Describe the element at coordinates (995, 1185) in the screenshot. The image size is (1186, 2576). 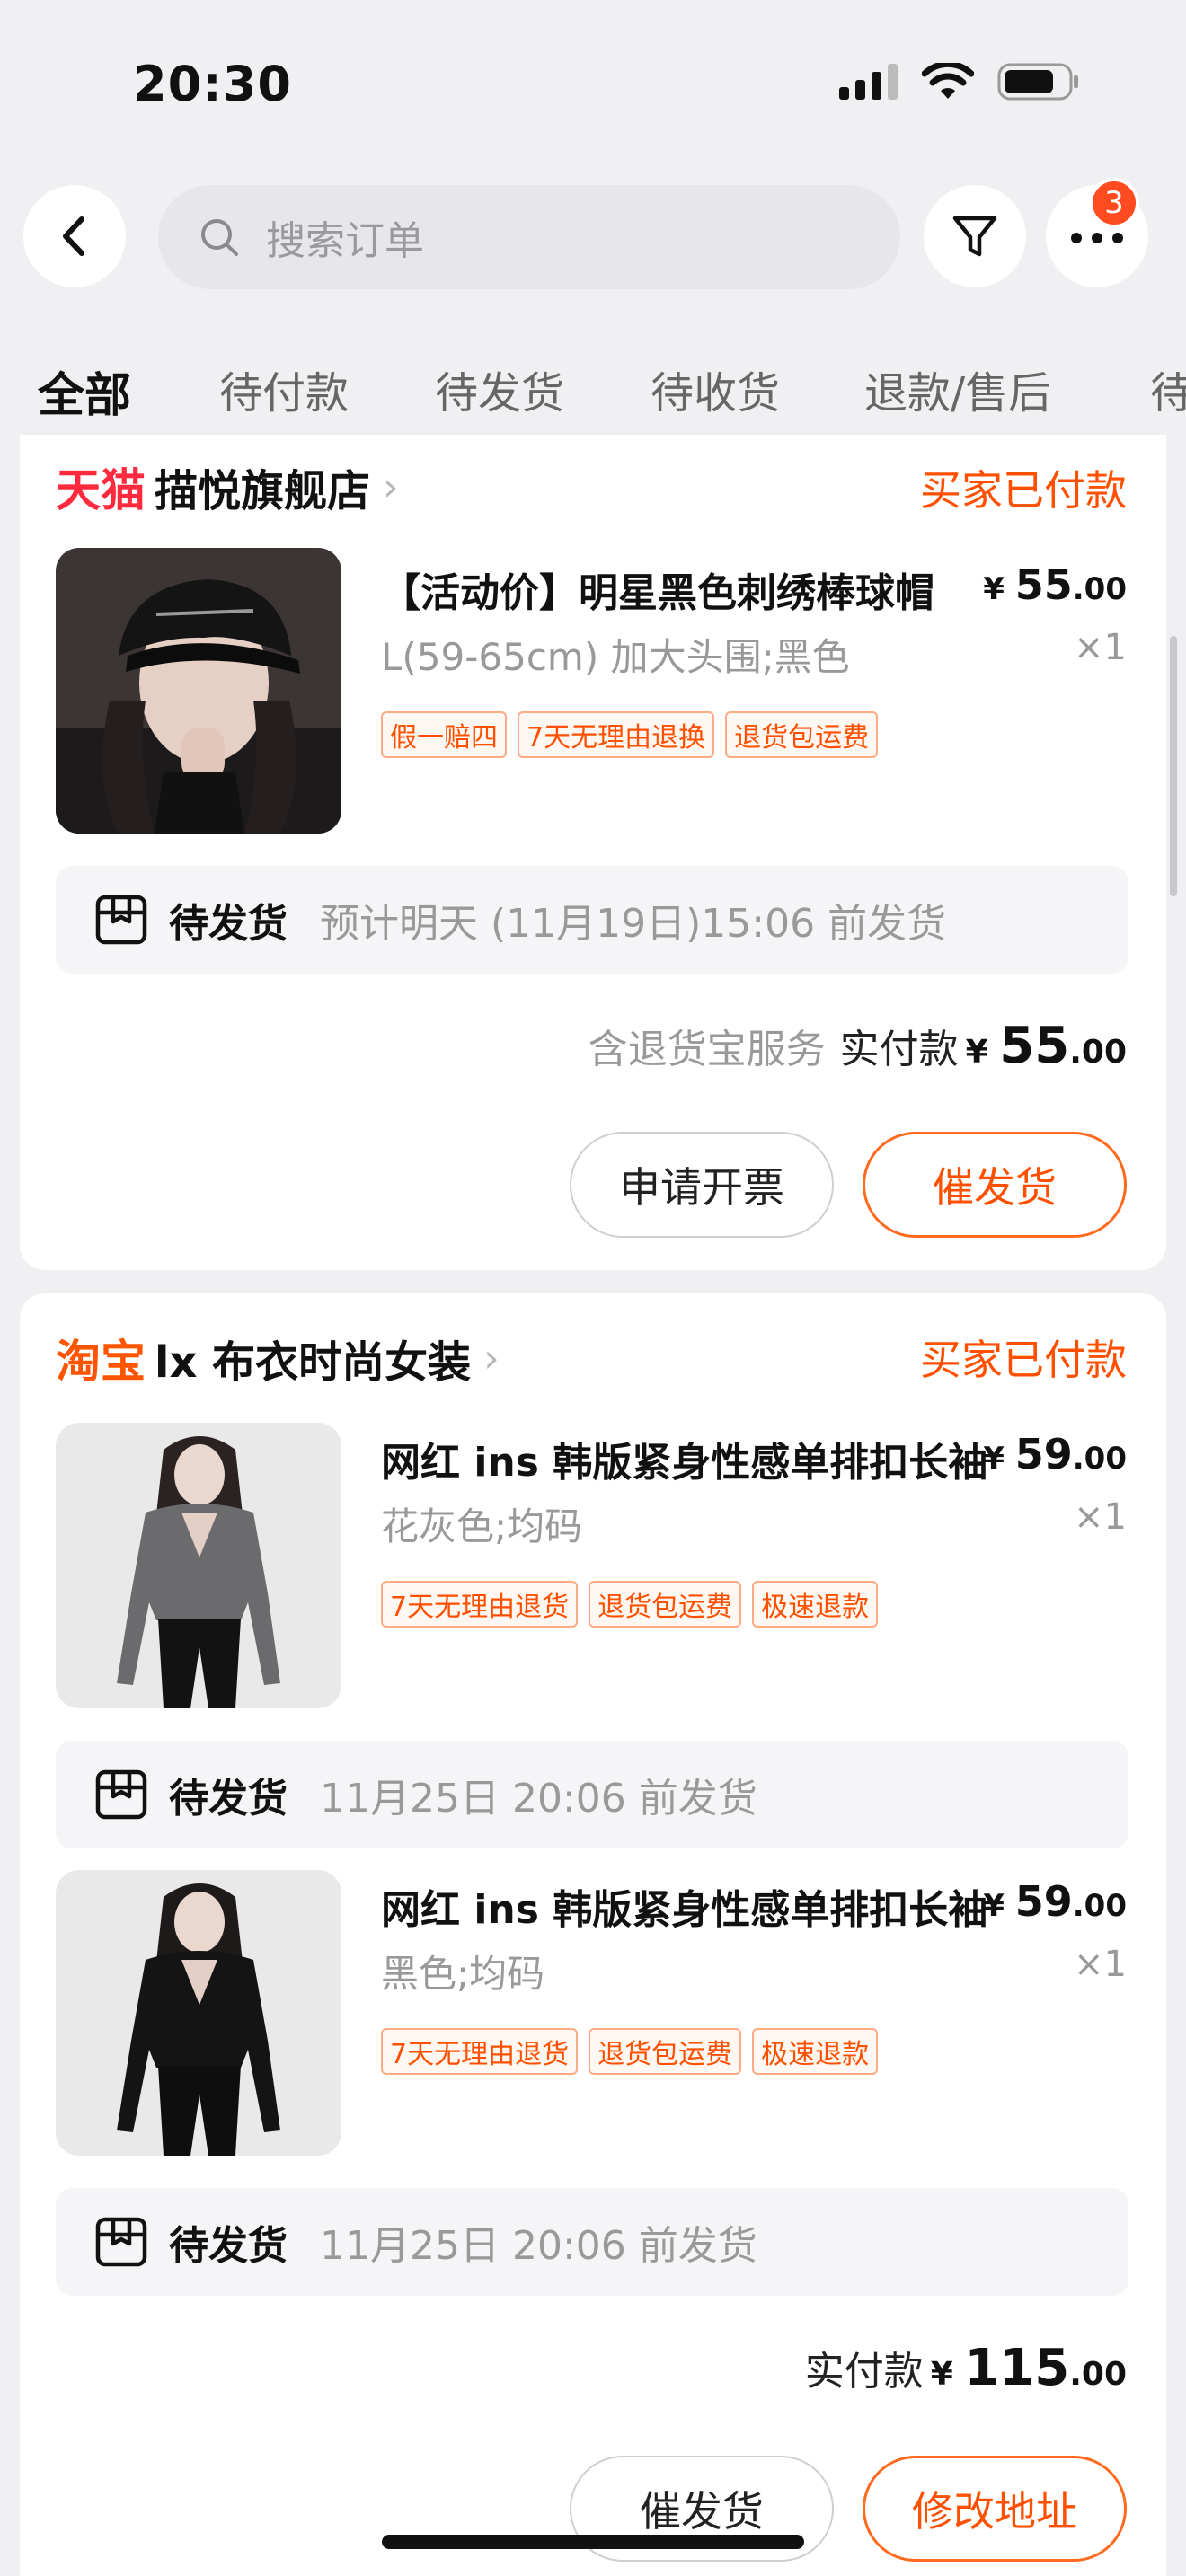
I see `urge-shipment-button: 催发货` at that location.